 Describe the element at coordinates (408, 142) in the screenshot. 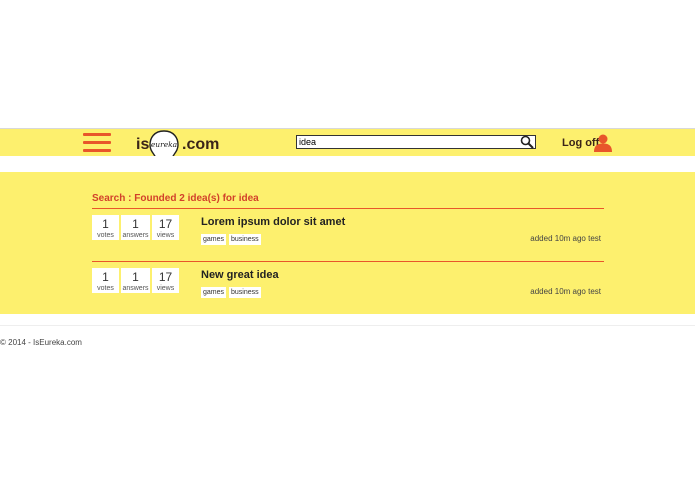

I see `search-input` at that location.